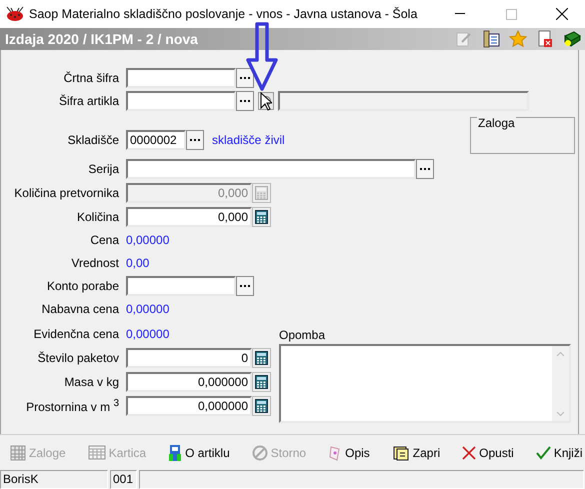 This screenshot has height=489, width=585. I want to click on field-label: Evidenčna cena, so click(75, 334).